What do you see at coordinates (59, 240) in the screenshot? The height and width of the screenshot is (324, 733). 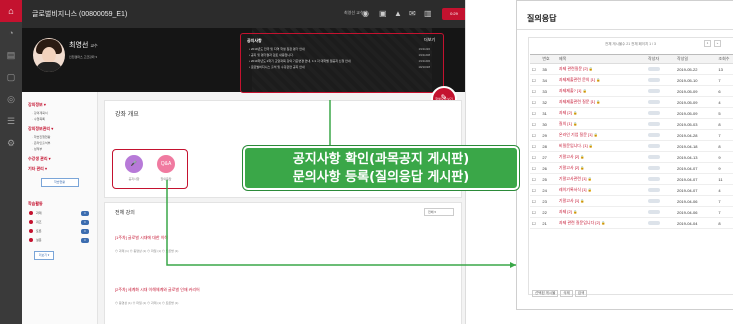 I see `learning-activity-row: 설문 0` at bounding box center [59, 240].